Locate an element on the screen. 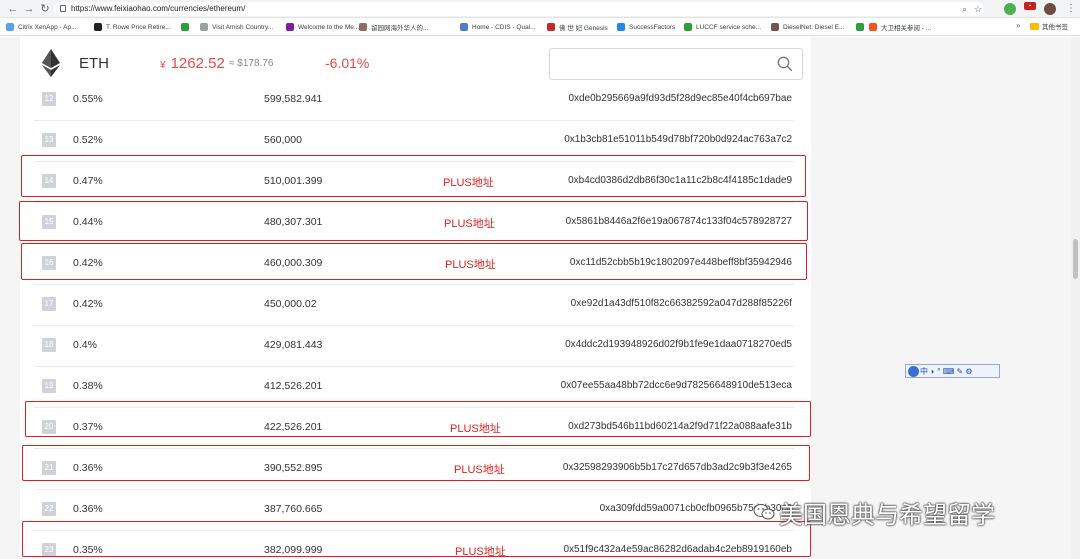 This screenshot has height=559, width=1080. holding-amount: 387,760.665 is located at coordinates (293, 509).